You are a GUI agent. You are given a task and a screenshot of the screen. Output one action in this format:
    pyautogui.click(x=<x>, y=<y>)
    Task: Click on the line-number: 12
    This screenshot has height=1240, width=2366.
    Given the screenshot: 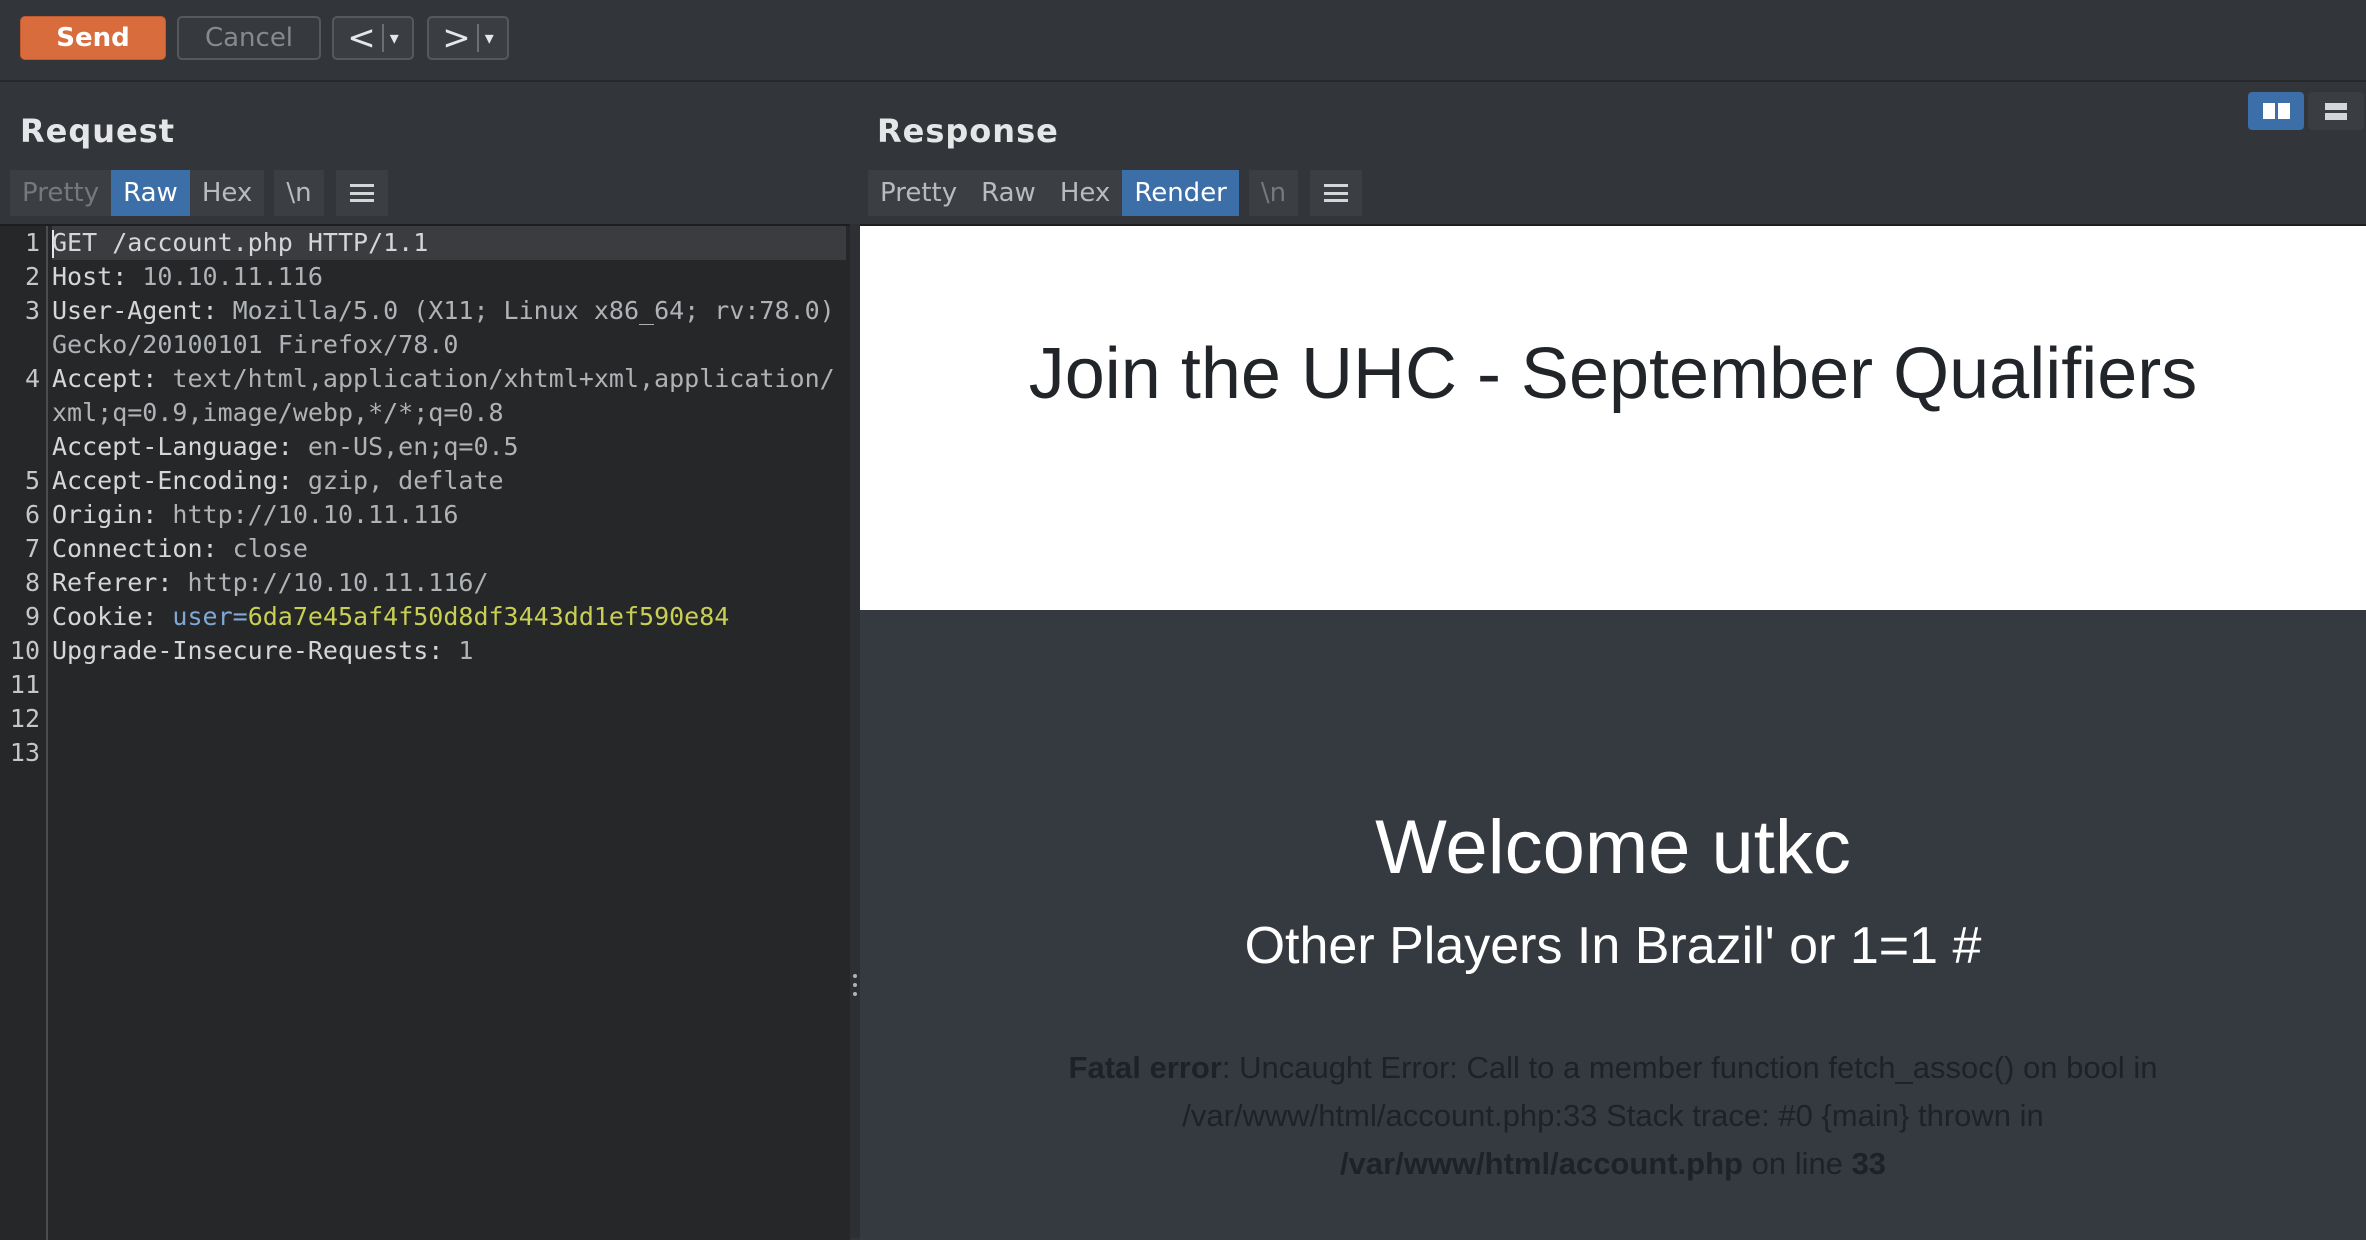 What is the action you would take?
    pyautogui.click(x=24, y=718)
    